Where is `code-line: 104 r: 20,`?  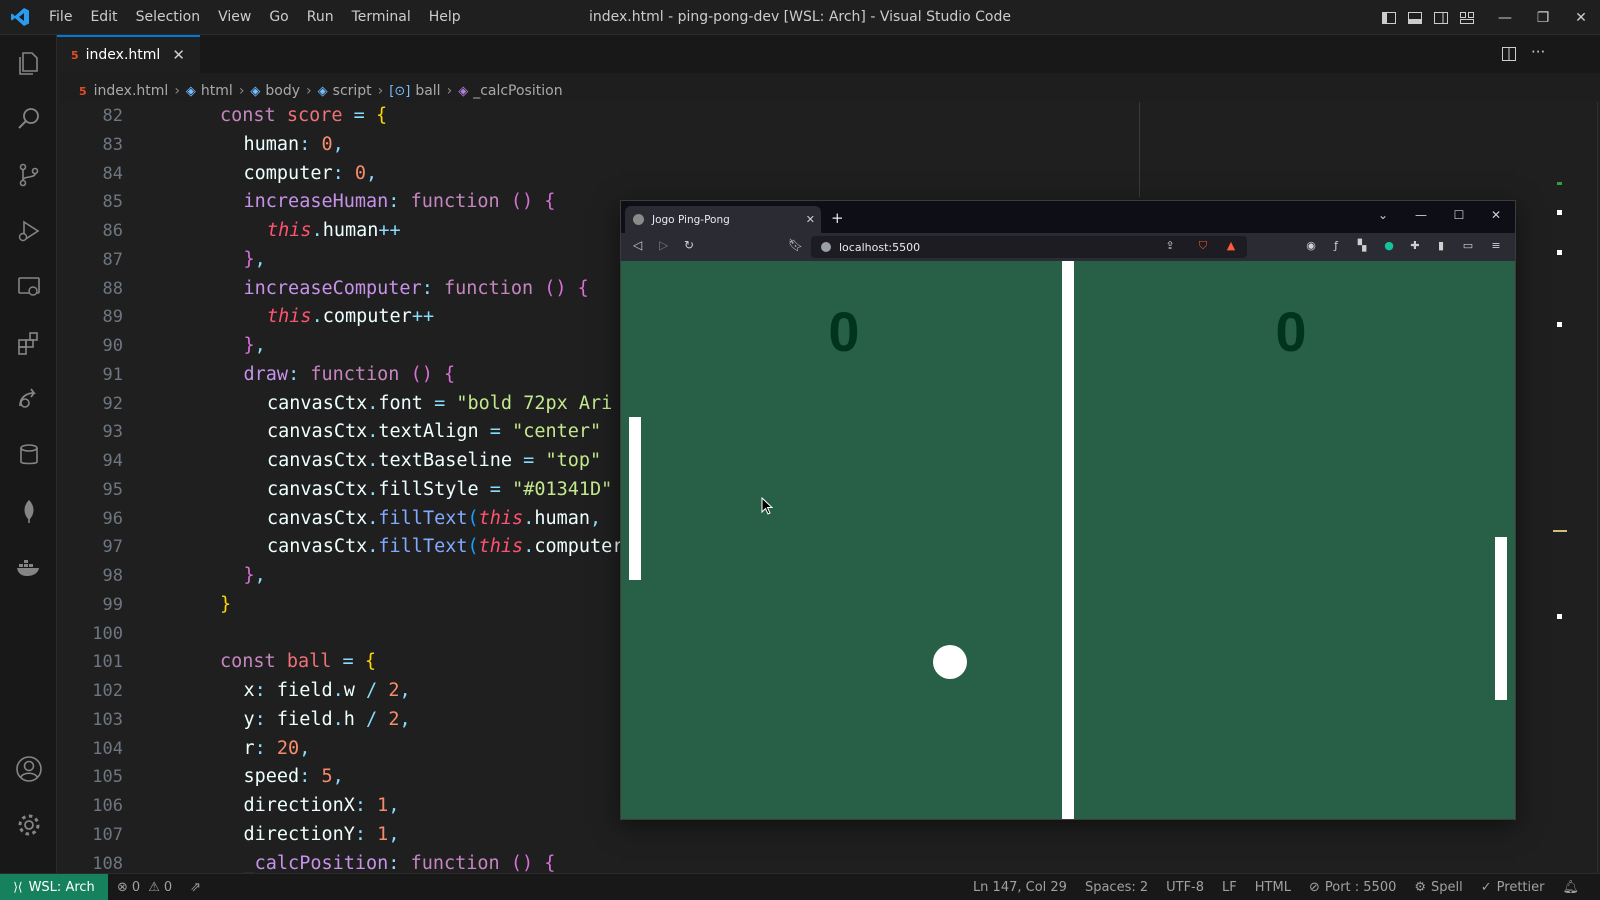 code-line: 104 r: 20, is located at coordinates (340, 749).